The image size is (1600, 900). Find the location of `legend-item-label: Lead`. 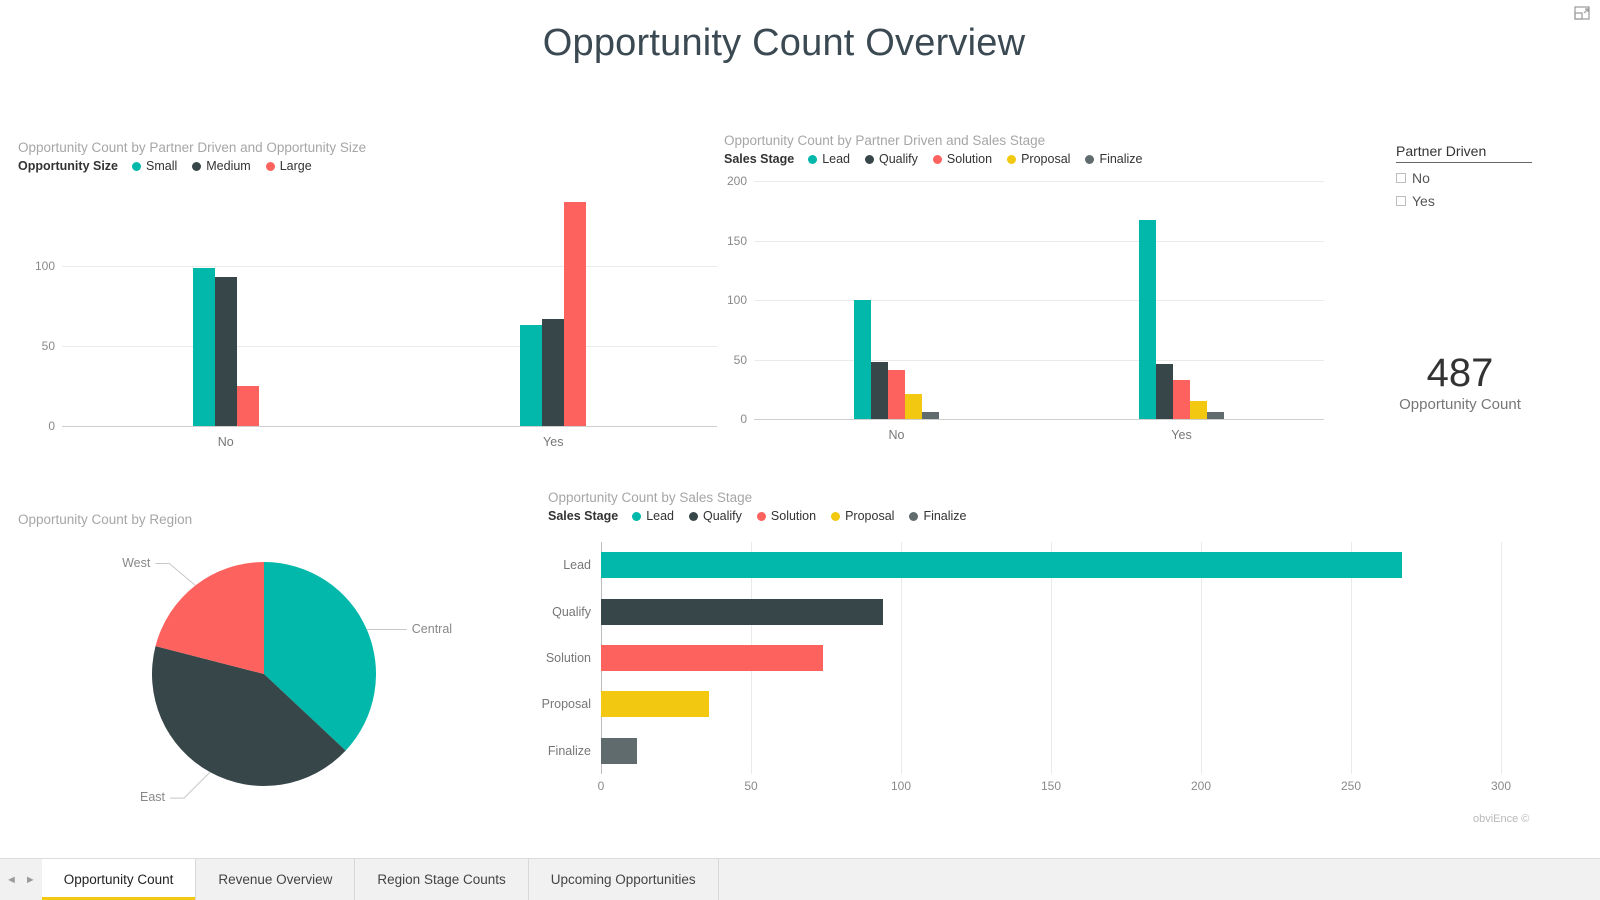

legend-item-label: Lead is located at coordinates (660, 516).